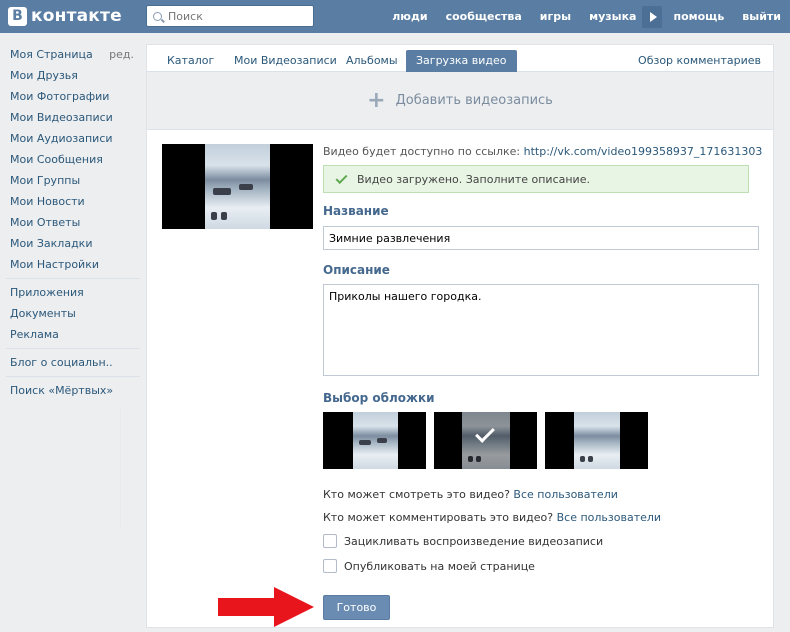 This screenshot has height=632, width=790. What do you see at coordinates (157, 16) in the screenshot?
I see `search-icon` at bounding box center [157, 16].